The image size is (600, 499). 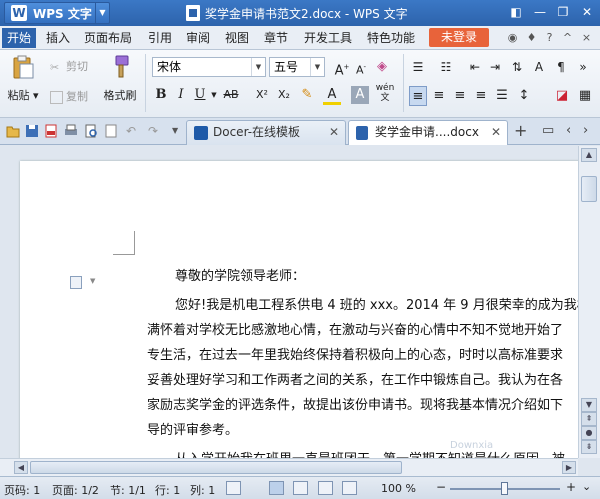 I want to click on undo-icon: ↶, so click(x=133, y=131).